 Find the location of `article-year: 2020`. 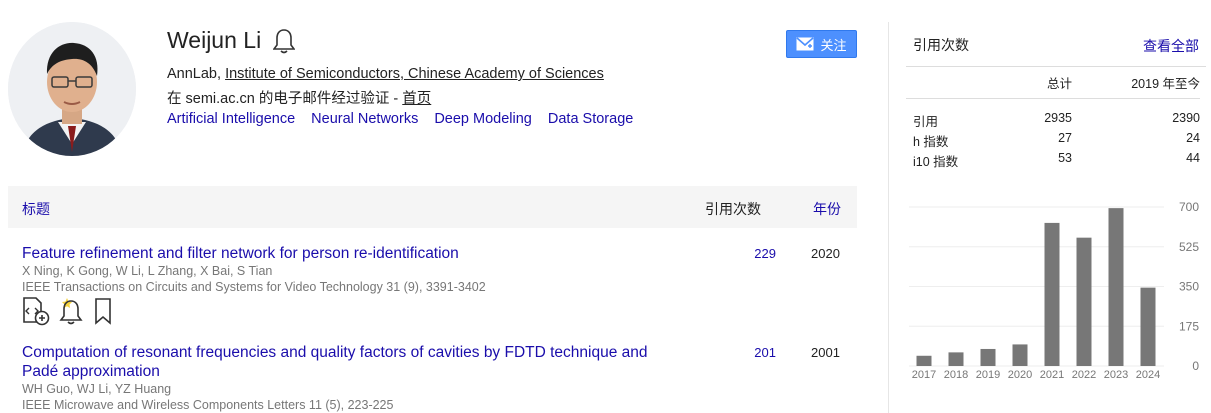

article-year: 2020 is located at coordinates (825, 253).